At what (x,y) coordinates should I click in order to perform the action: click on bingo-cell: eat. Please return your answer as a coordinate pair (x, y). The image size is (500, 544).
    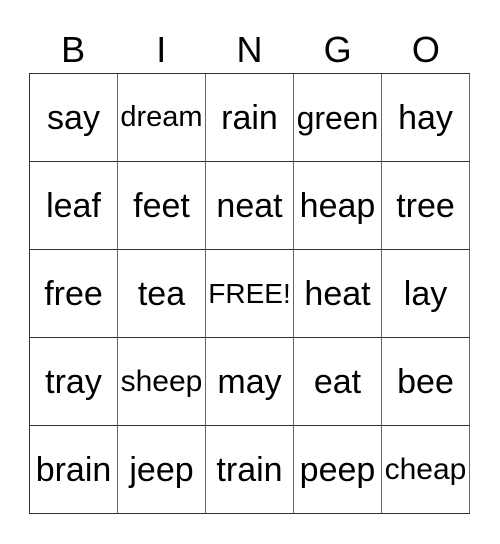
    Looking at the image, I should click on (338, 382).